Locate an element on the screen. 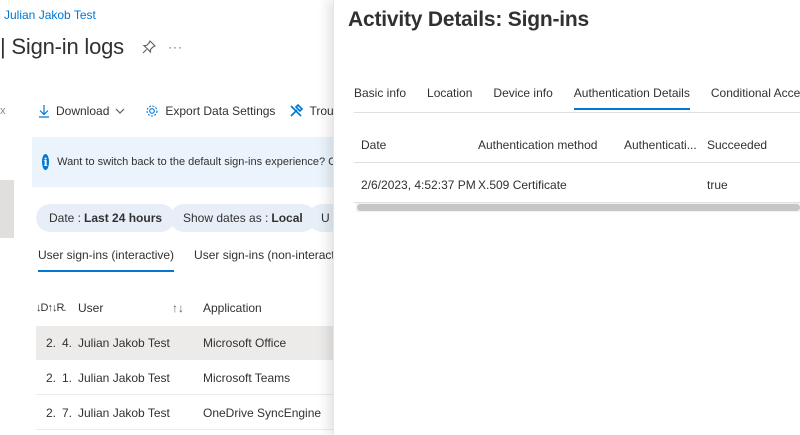 This screenshot has height=435, width=800. tab-basic-info: Basic info is located at coordinates (380, 98).